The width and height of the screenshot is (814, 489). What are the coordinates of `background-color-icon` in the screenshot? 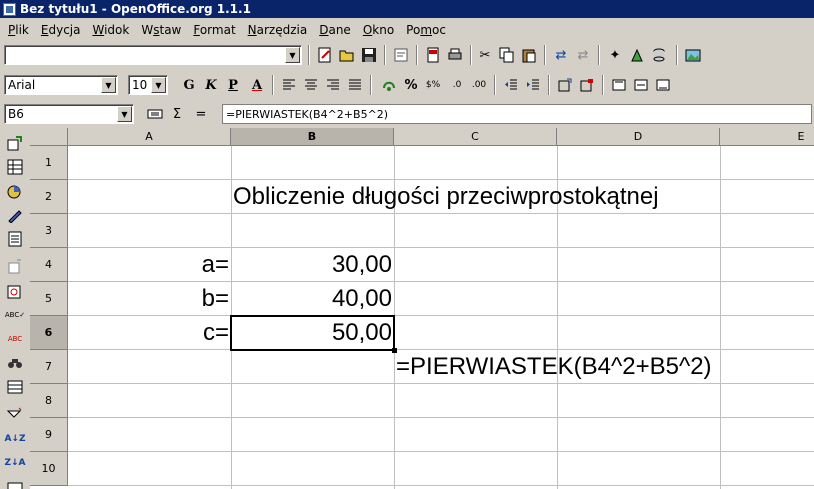 It's located at (587, 85).